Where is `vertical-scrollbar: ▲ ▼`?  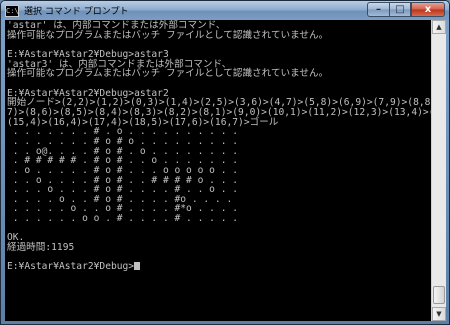
vertical-scrollbar: ▲ ▼ is located at coordinates (438, 170).